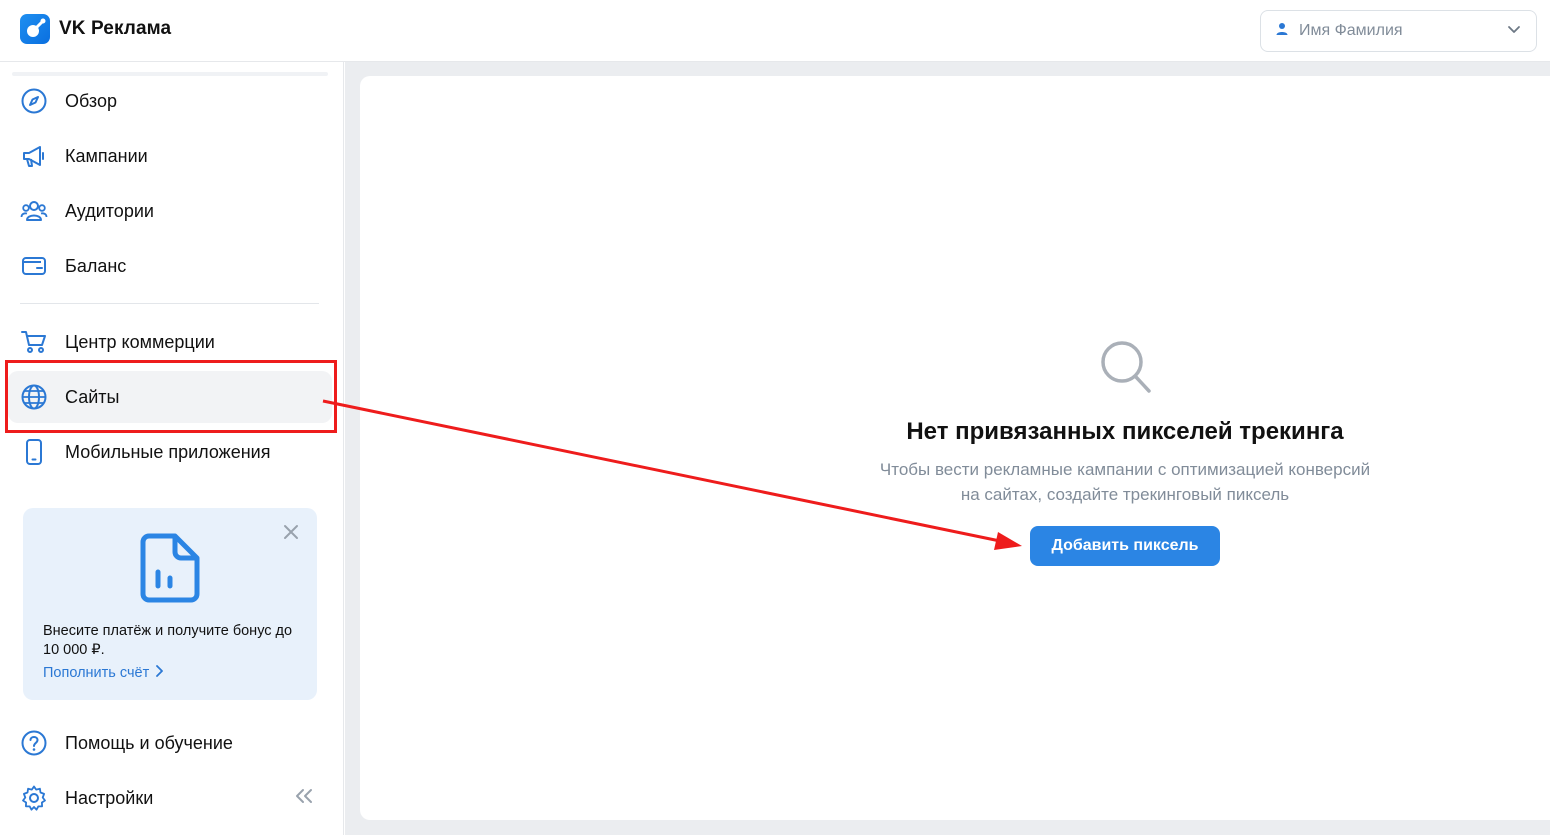  I want to click on sidebar-item-mobile-apps: Мобильные приложения, so click(170, 452).